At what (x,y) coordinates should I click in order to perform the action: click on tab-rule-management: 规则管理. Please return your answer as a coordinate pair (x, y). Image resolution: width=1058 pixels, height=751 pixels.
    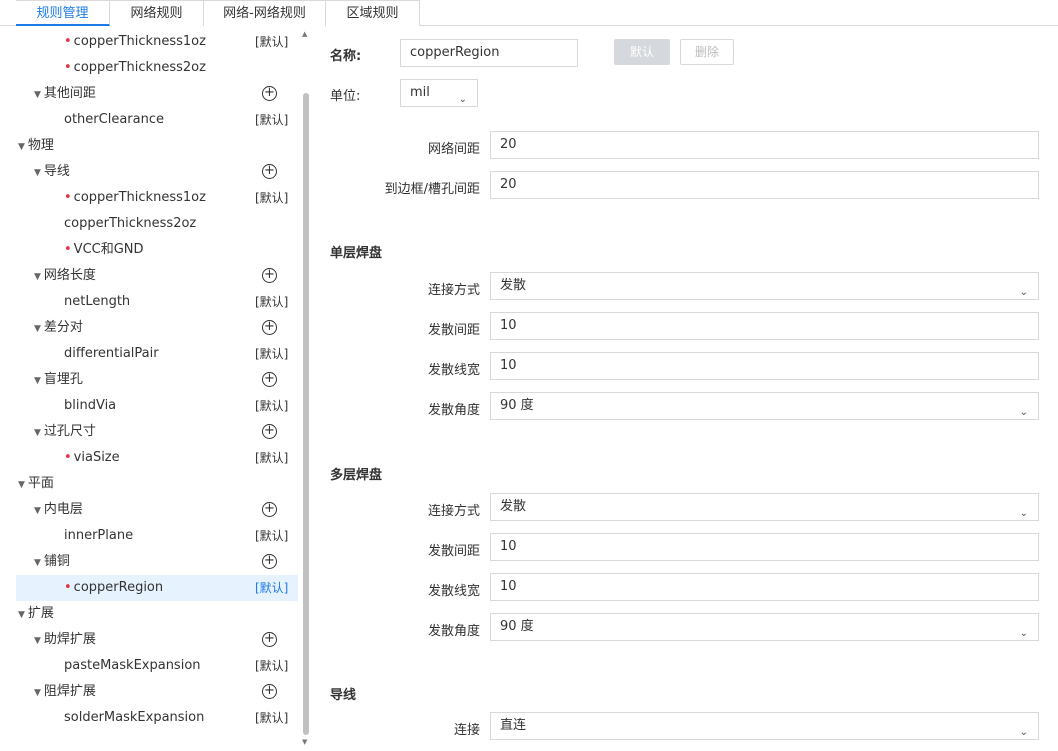
    Looking at the image, I should click on (63, 13).